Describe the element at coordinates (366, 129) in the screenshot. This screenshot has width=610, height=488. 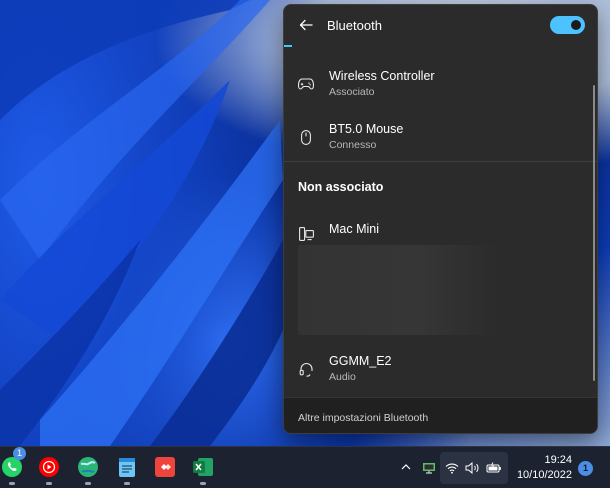
I see `device-name: BT5.0 Mouse` at that location.